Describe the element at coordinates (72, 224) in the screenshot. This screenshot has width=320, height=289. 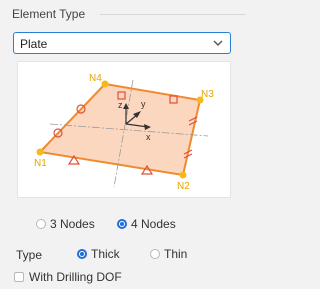
I see `radio-label-3-nodes: 3 Nodes` at that location.